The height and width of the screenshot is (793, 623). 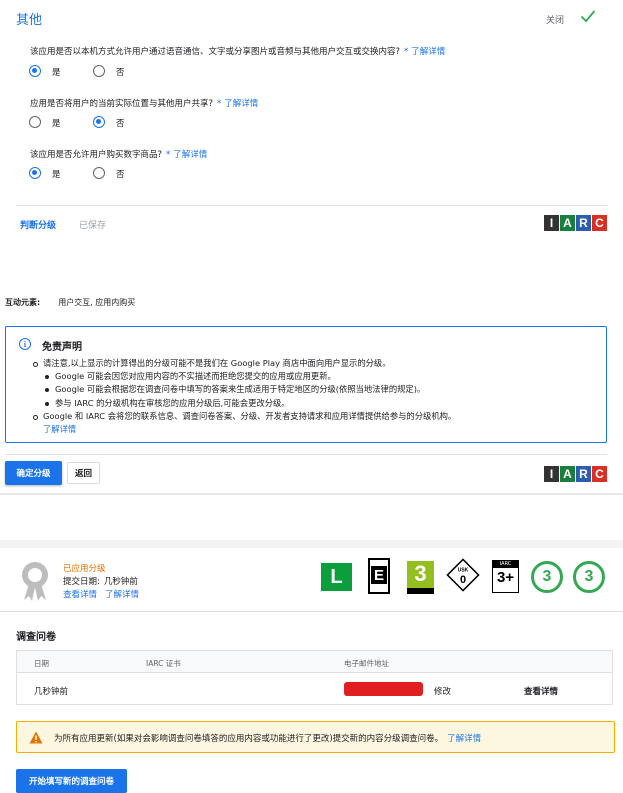 What do you see at coordinates (29, 20) in the screenshot?
I see `section-title: 其他` at bounding box center [29, 20].